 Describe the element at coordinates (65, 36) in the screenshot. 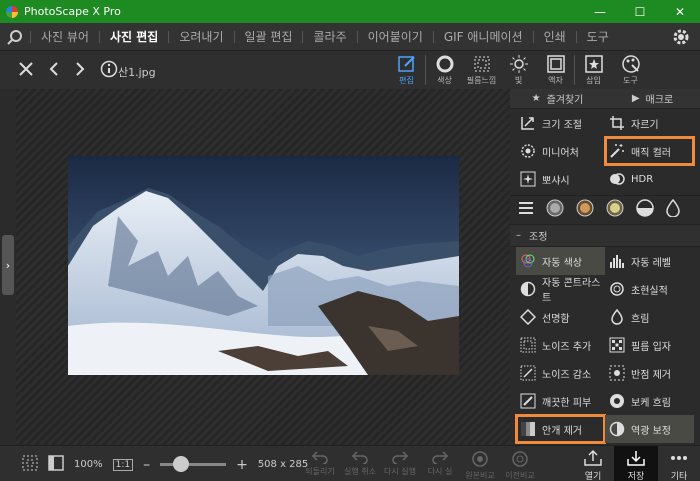

I see `menu-photo-viewer: 사진 뷰어` at that location.